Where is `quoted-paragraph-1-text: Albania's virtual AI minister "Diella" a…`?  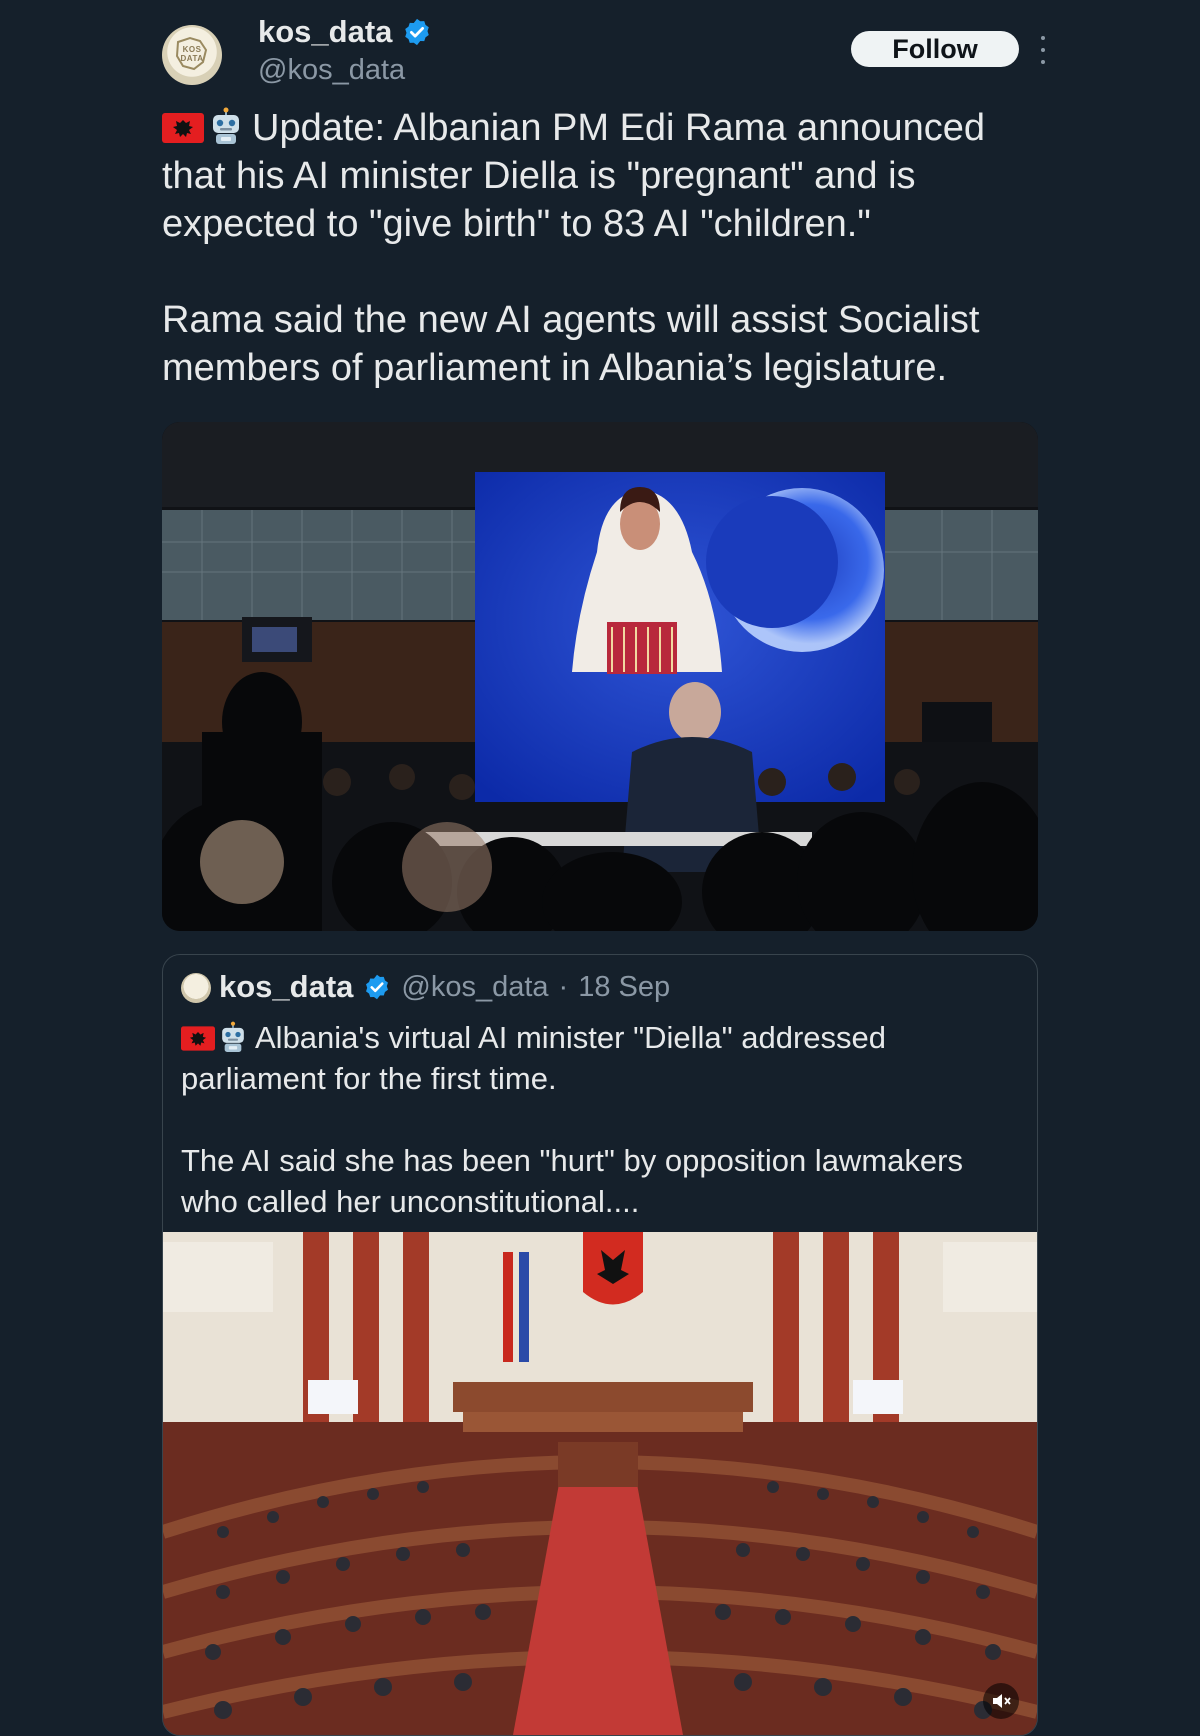
quoted-paragraph-1-text: Albania's virtual AI minister "Diella" a… is located at coordinates (533, 1058).